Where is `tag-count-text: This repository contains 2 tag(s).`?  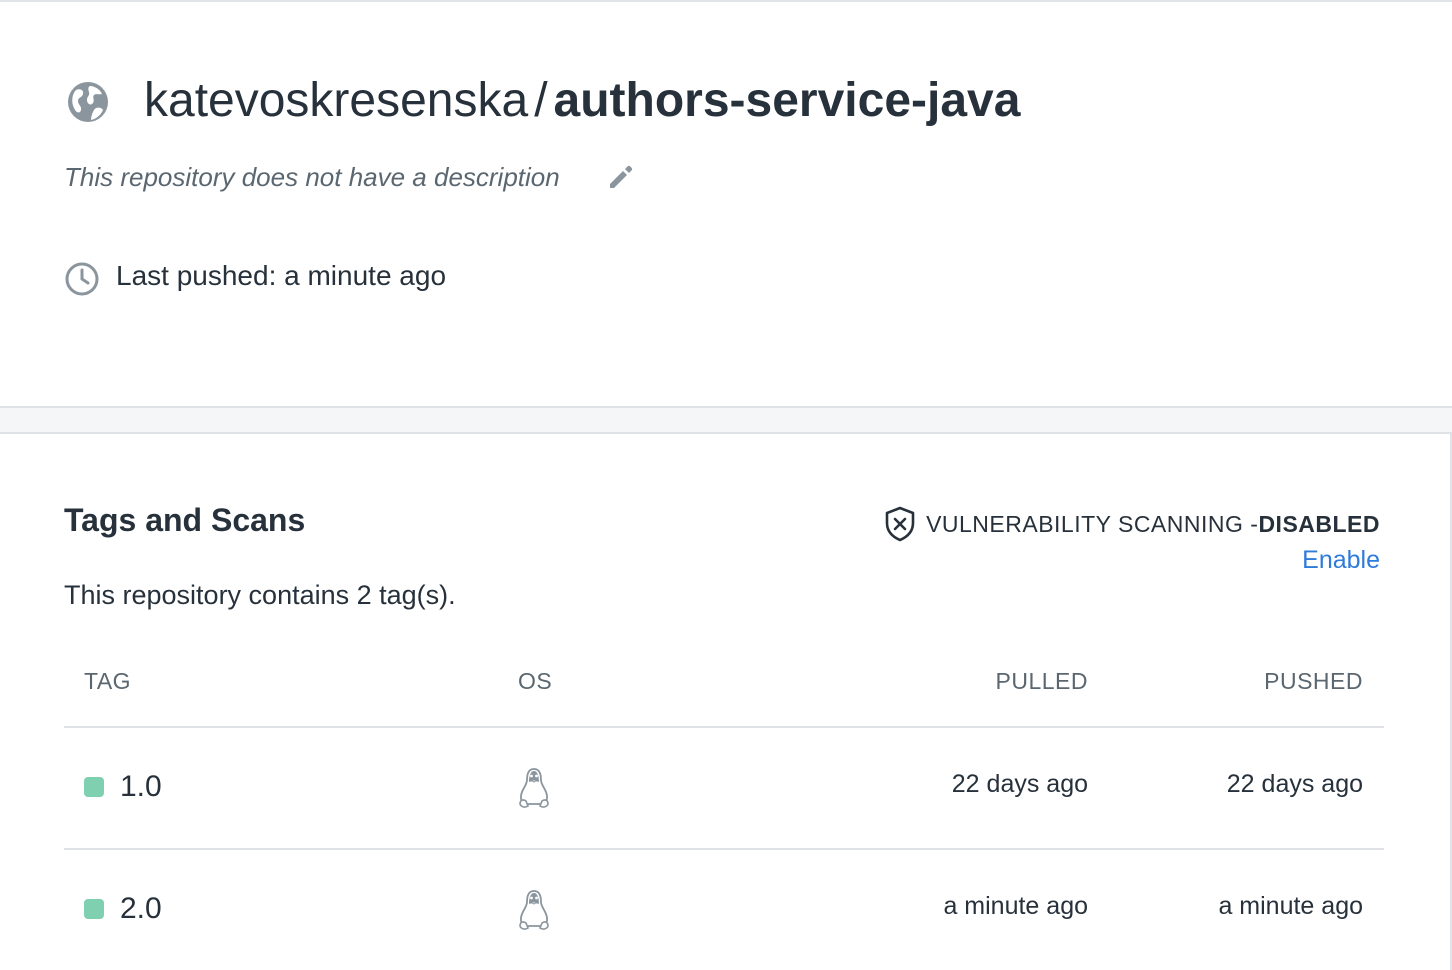
tag-count-text: This repository contains 2 tag(s). is located at coordinates (260, 595).